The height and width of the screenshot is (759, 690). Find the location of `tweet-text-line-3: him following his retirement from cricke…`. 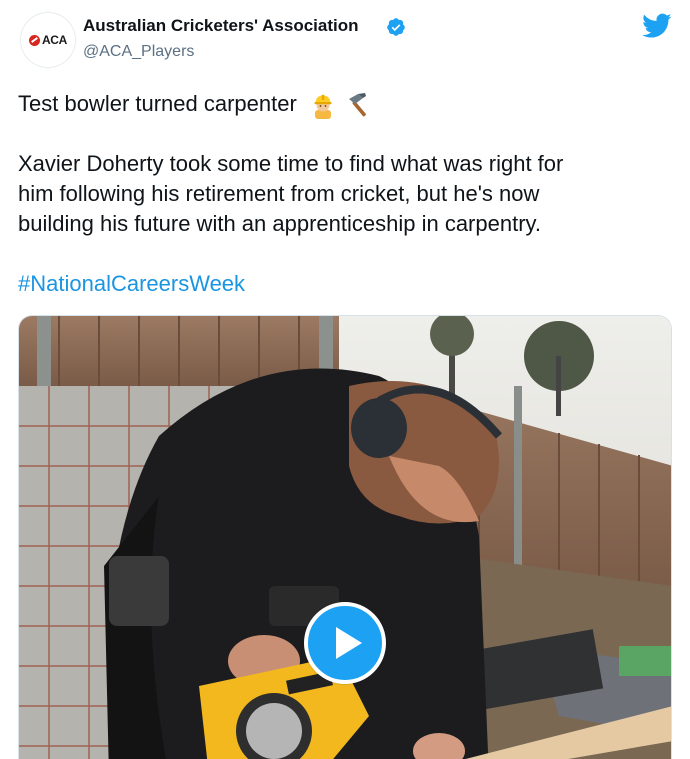

tweet-text-line-3: him following his retirement from cricke… is located at coordinates (279, 193).